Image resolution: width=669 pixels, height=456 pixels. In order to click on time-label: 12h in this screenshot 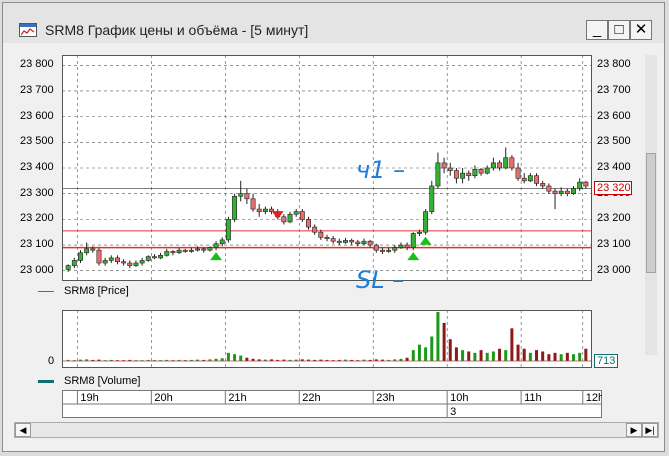, I will do `click(594, 398)`.